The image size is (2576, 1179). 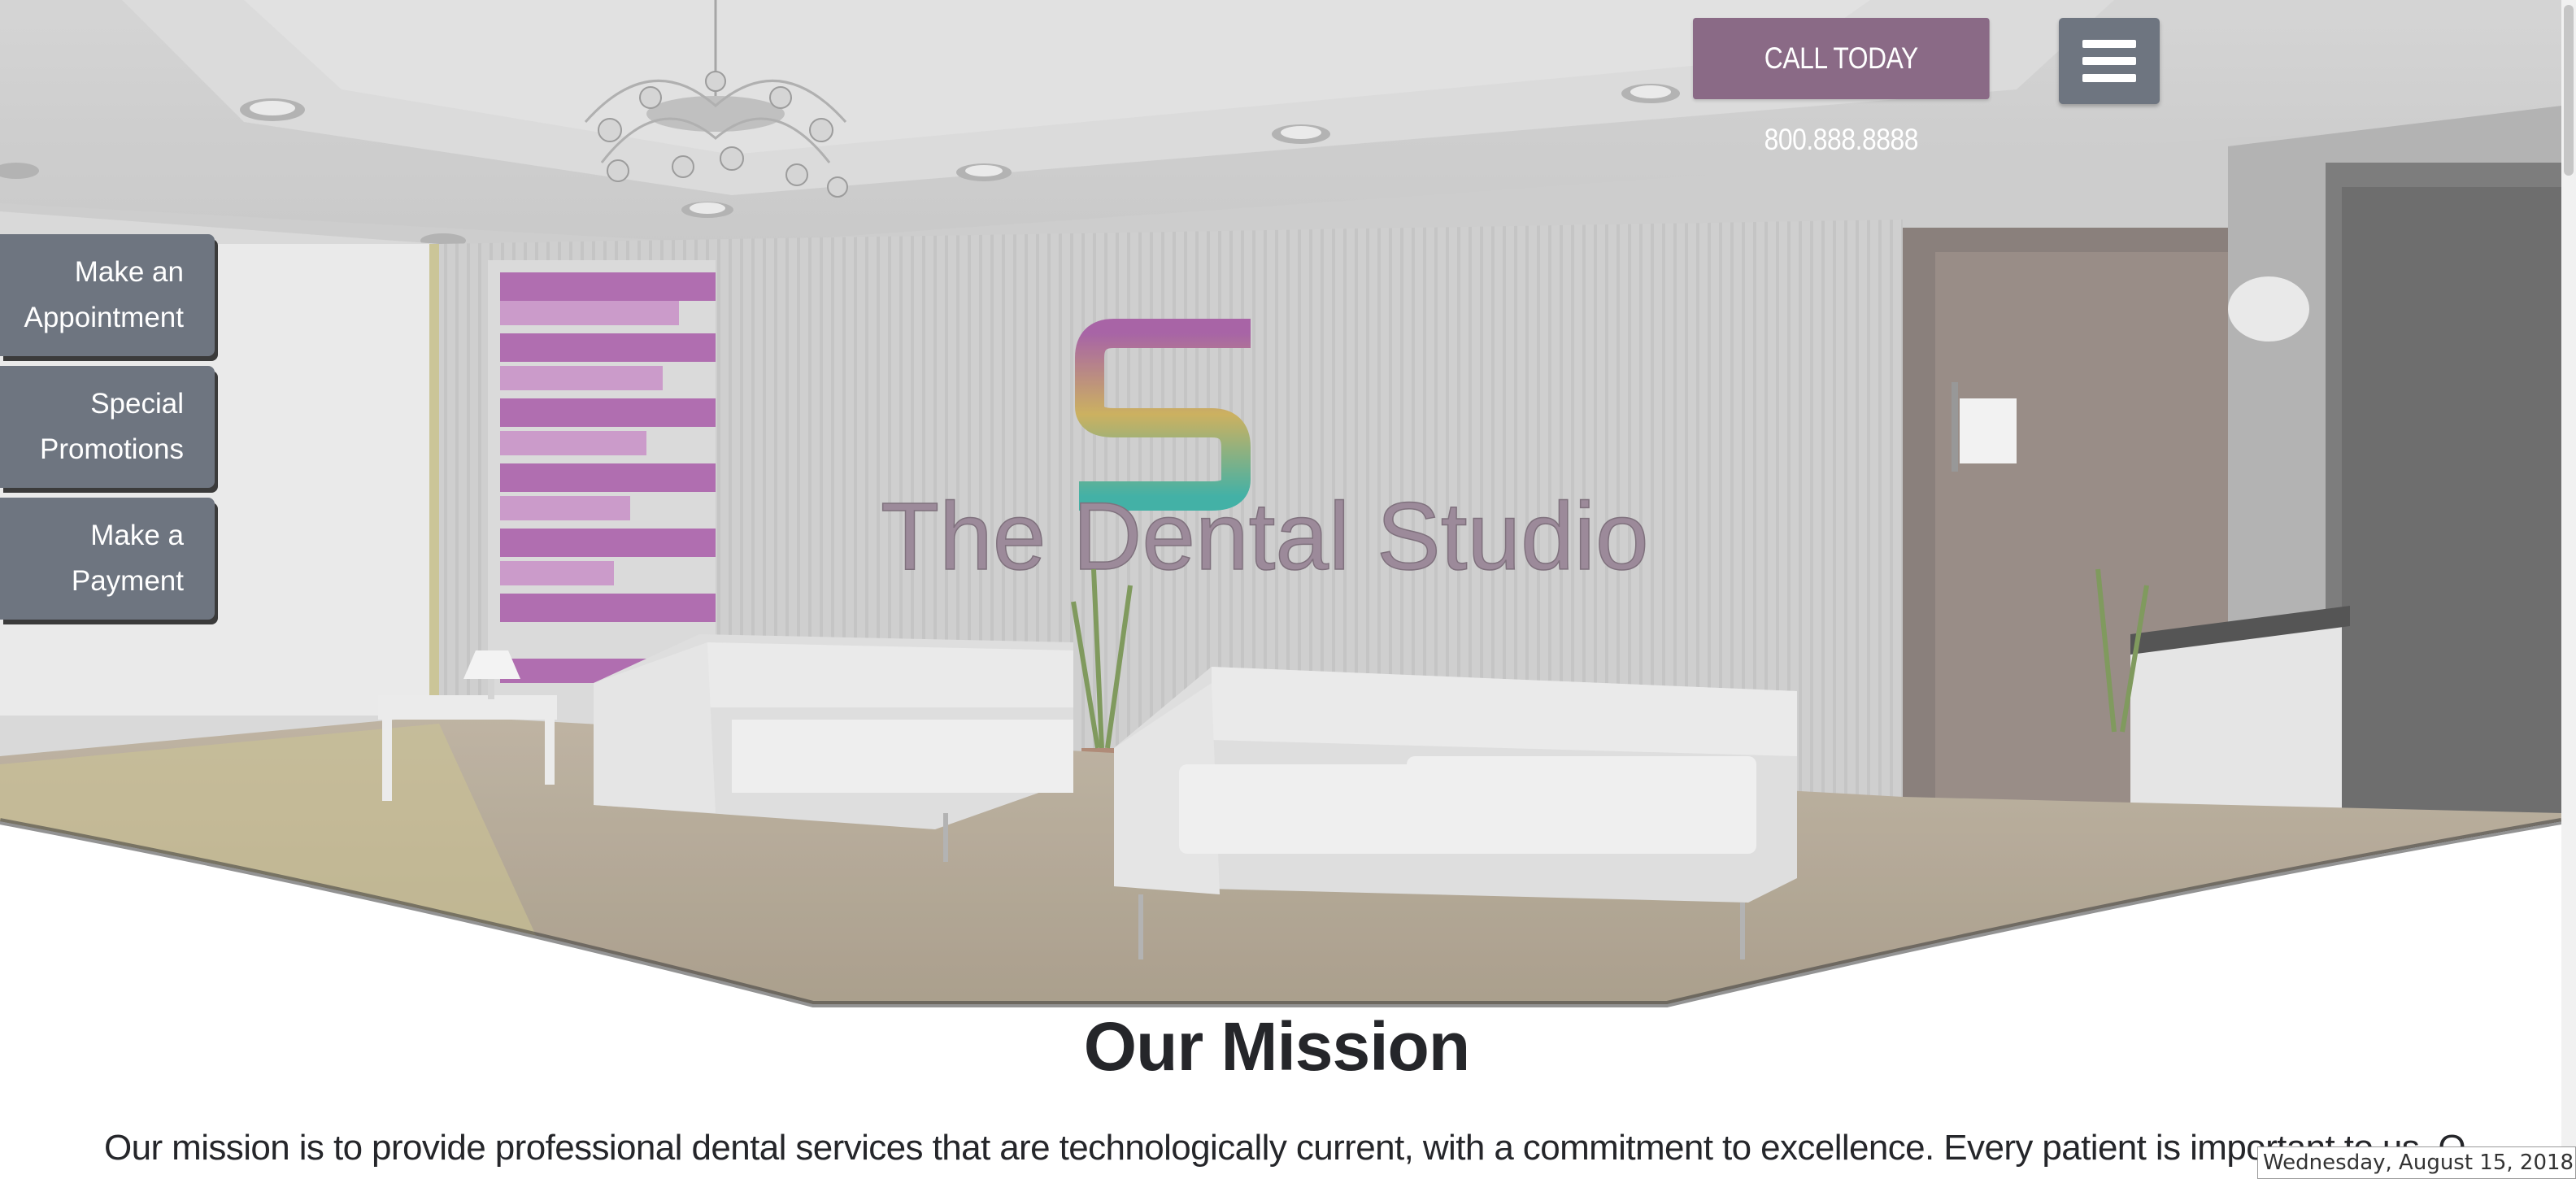 What do you see at coordinates (1276, 1047) in the screenshot?
I see `mission-heading: Our Mission` at bounding box center [1276, 1047].